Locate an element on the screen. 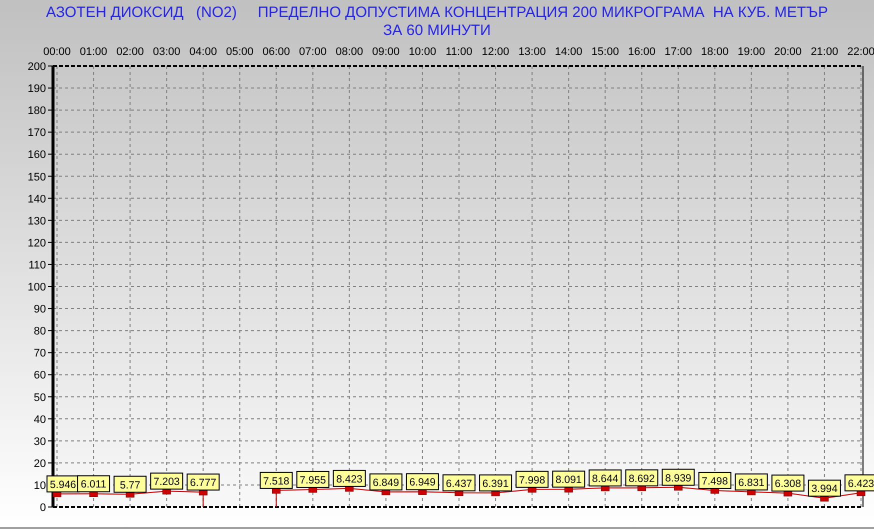 This screenshot has height=529, width=874. axis-label: 10 is located at coordinates (40, 486).